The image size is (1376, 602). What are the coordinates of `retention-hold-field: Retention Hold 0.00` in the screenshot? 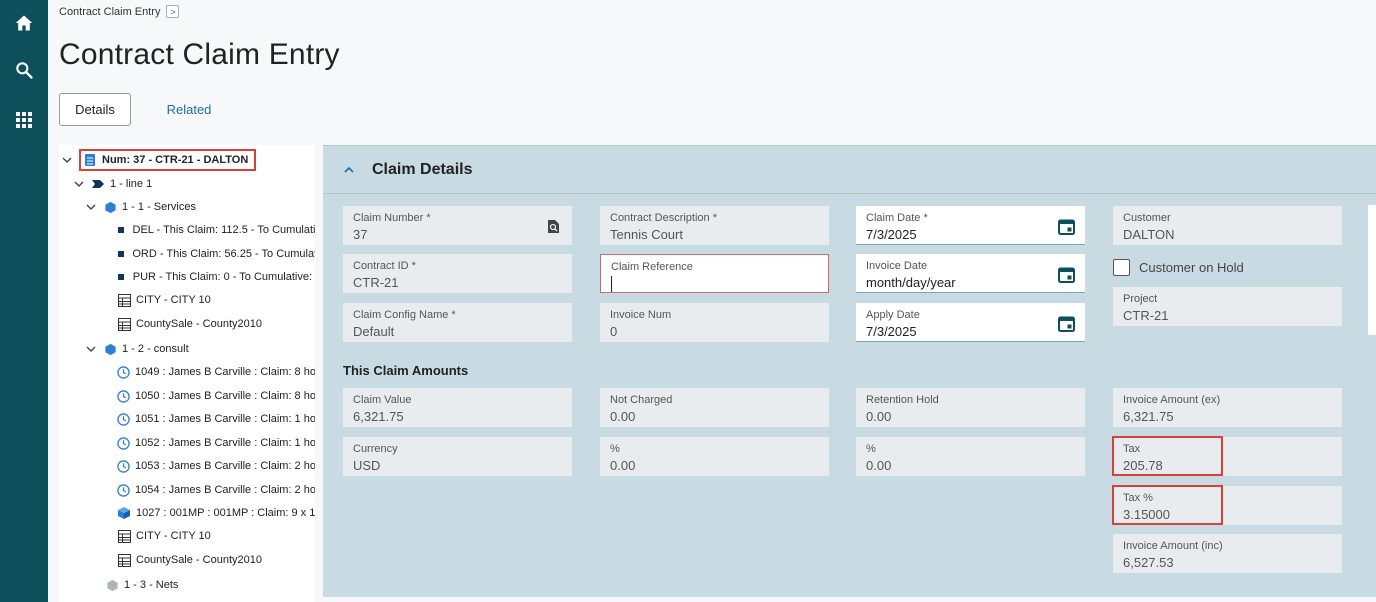 It's located at (970, 407).